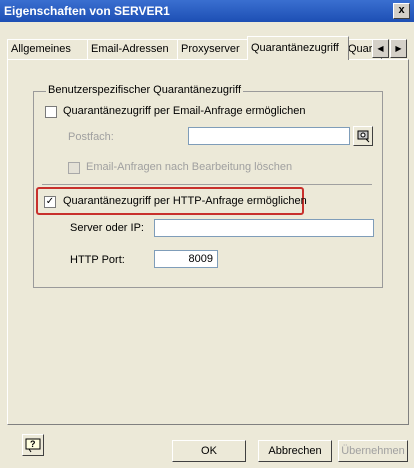  Describe the element at coordinates (298, 48) in the screenshot. I see `tab-quarantaenezugriff: Quarantänezugriff` at that location.